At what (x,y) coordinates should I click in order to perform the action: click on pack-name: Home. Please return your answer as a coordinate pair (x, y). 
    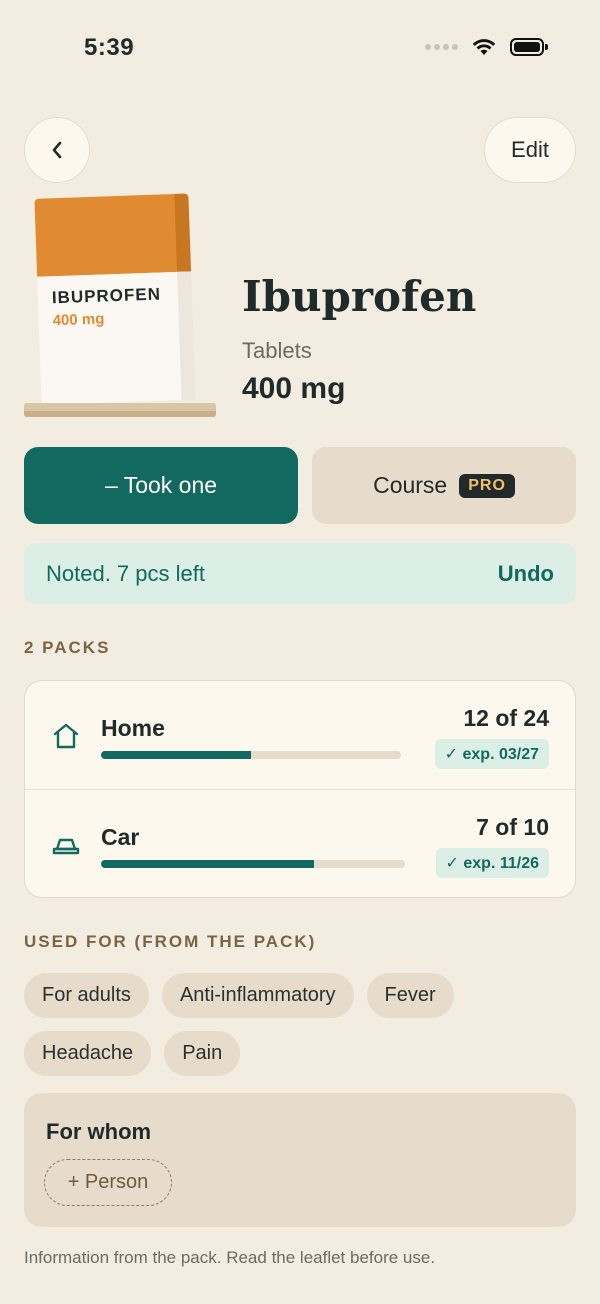
    Looking at the image, I should click on (133, 728).